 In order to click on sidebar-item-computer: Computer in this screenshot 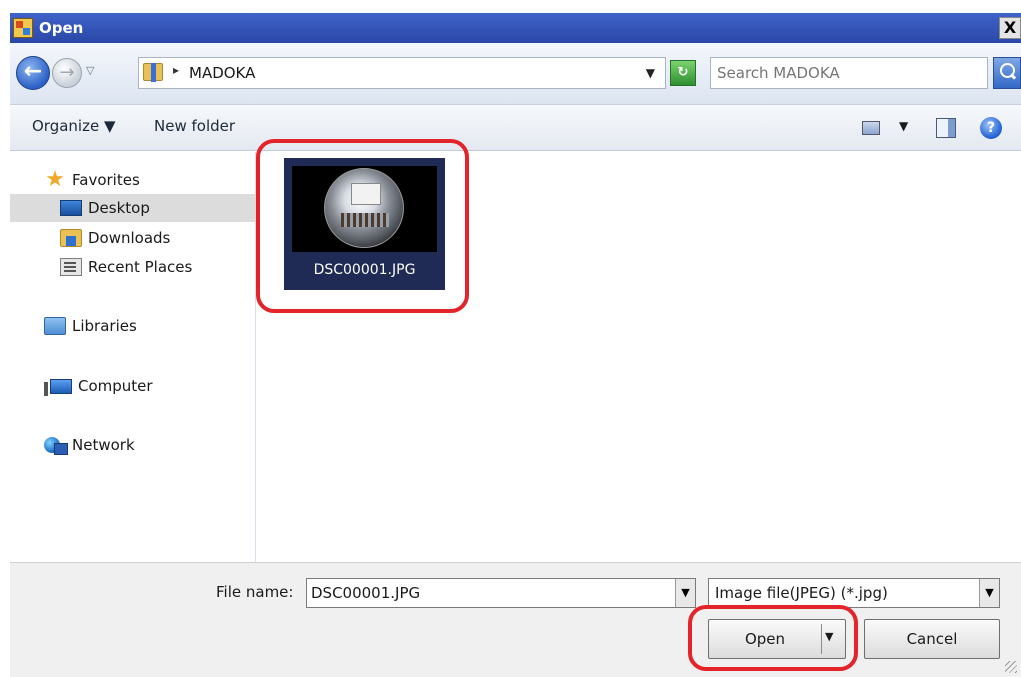, I will do `click(133, 386)`.